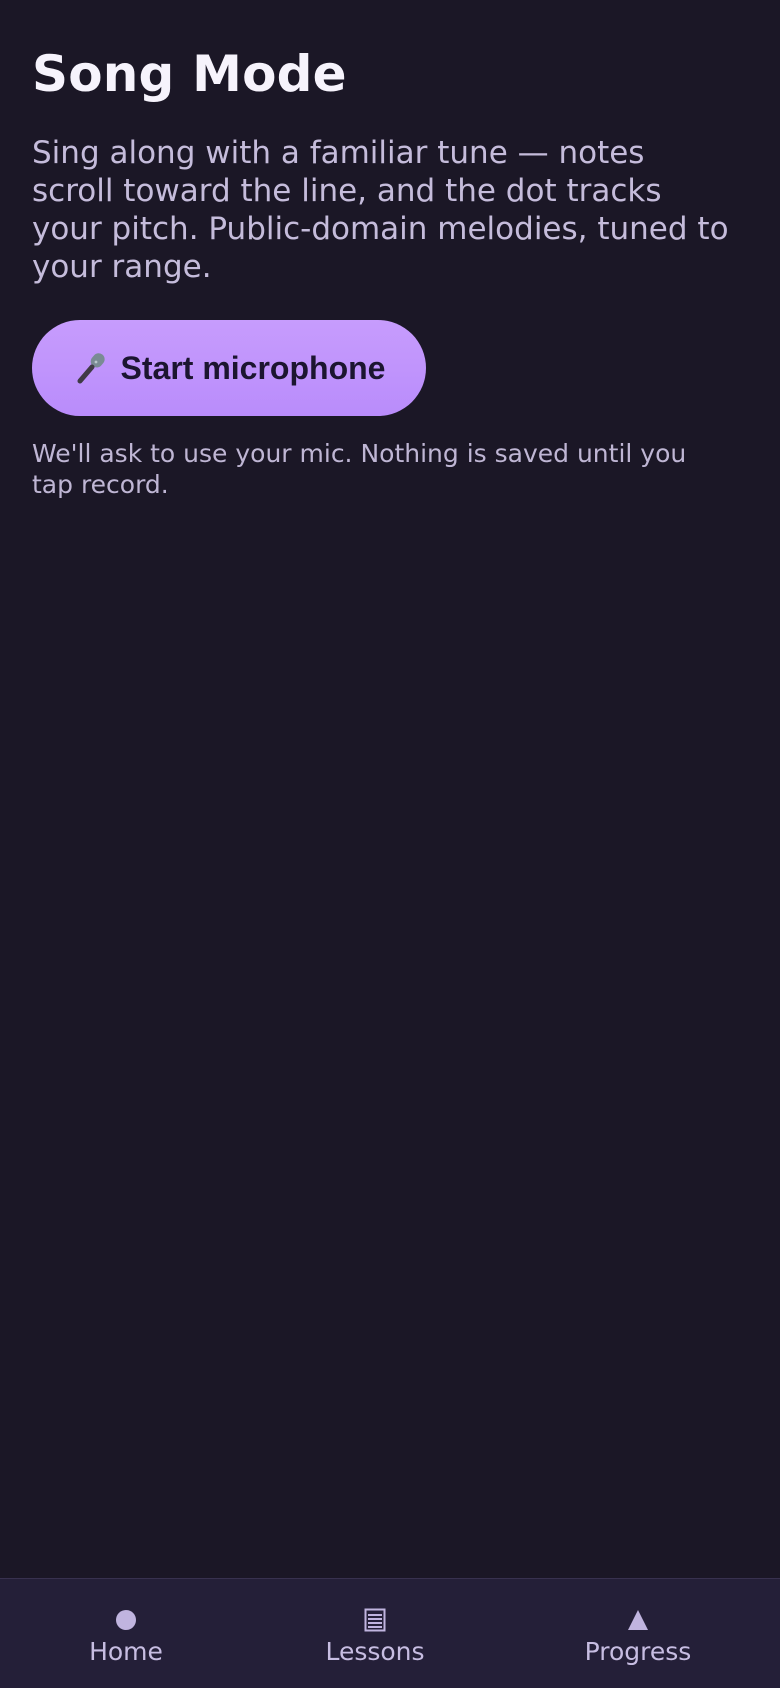 The height and width of the screenshot is (1688, 780). What do you see at coordinates (638, 1633) in the screenshot?
I see `tab-progress: Progress` at bounding box center [638, 1633].